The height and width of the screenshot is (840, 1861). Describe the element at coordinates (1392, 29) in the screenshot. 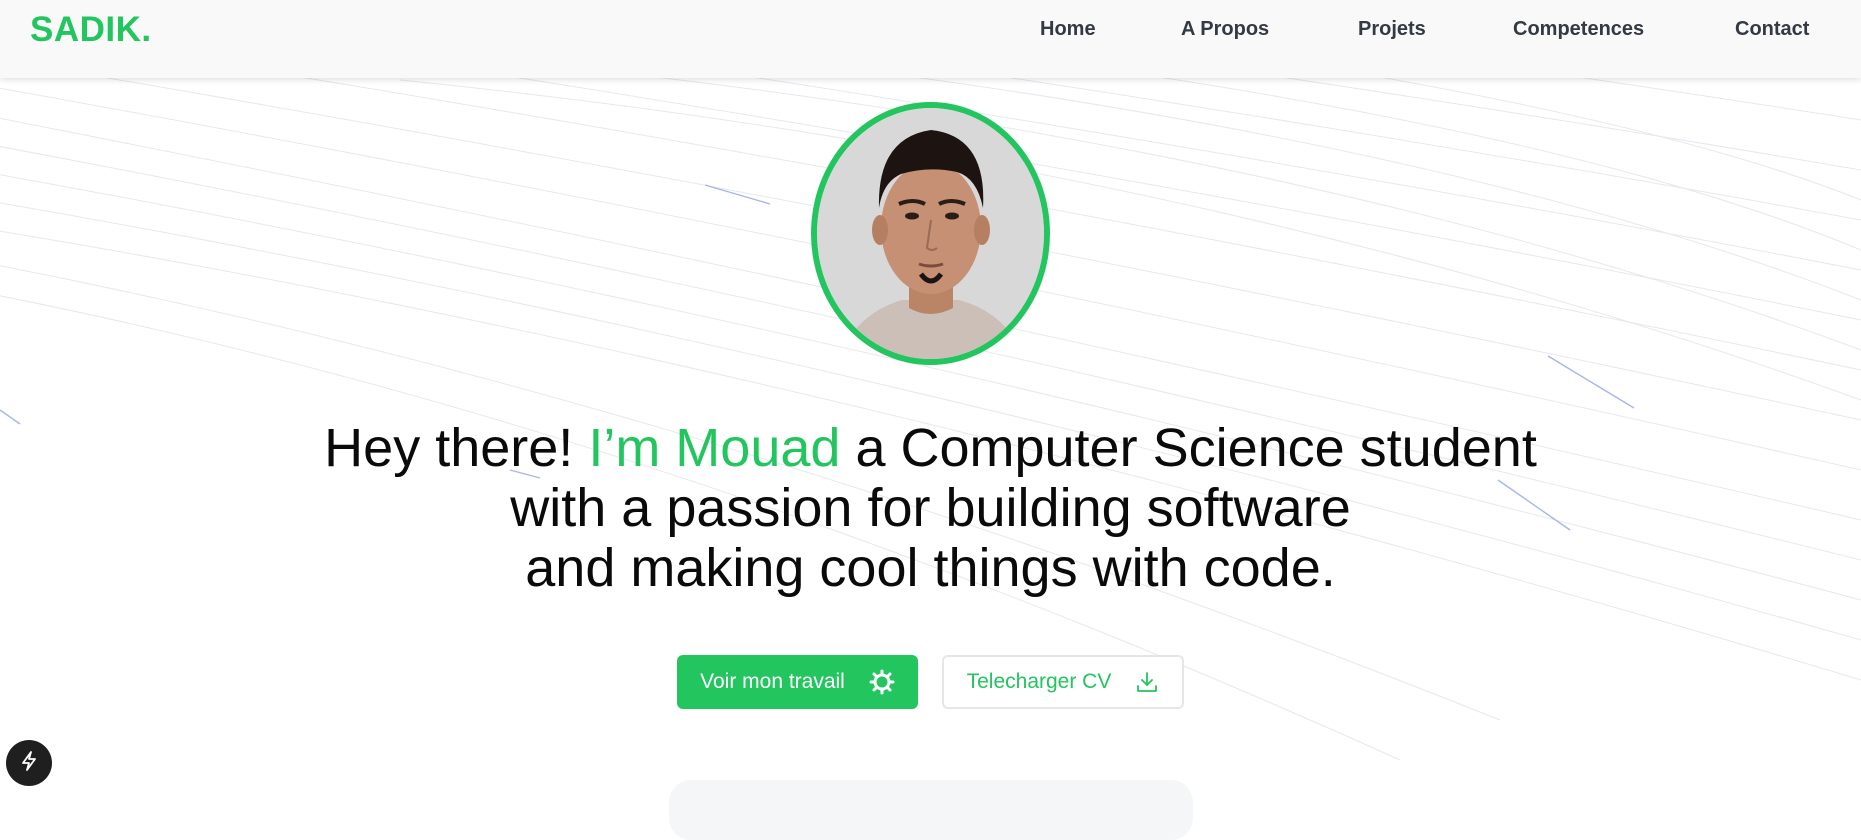

I see `nav-projets: Projets` at that location.